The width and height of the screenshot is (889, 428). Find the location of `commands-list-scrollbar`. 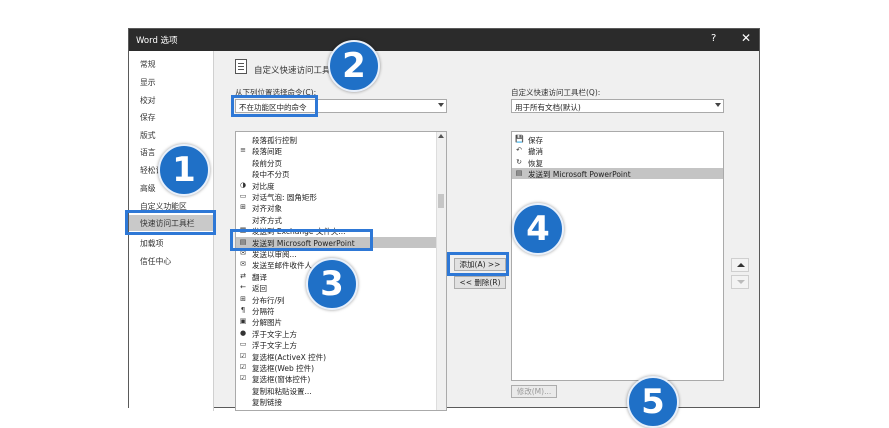

commands-list-scrollbar is located at coordinates (441, 271).